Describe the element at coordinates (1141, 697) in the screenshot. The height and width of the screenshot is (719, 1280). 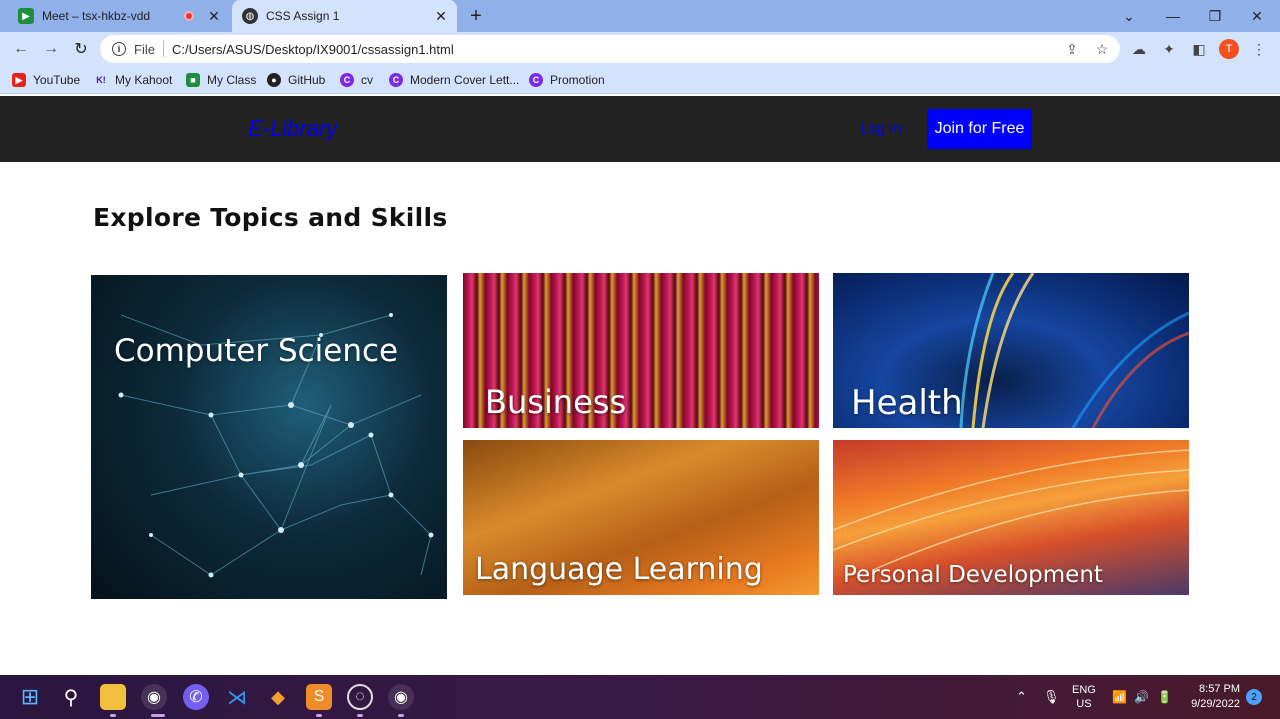
I see `volume-icon: 🔊` at that location.